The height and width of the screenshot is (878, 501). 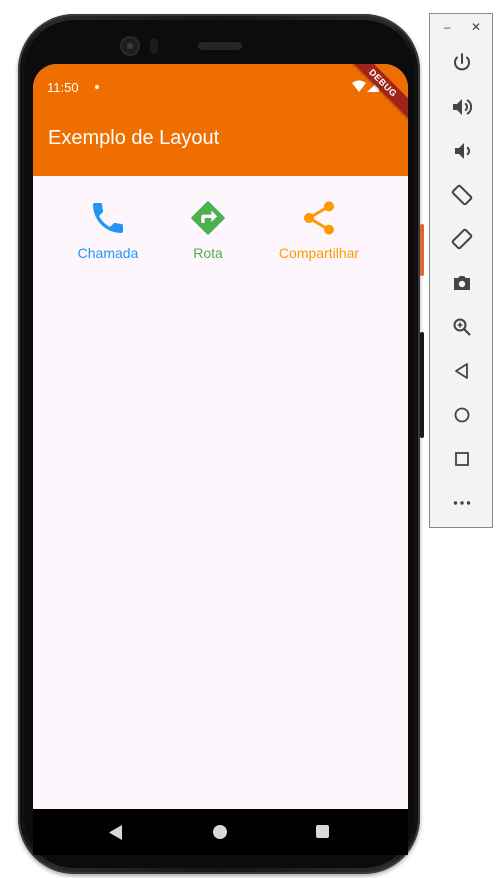 What do you see at coordinates (108, 218) in the screenshot?
I see `phone-icon` at bounding box center [108, 218].